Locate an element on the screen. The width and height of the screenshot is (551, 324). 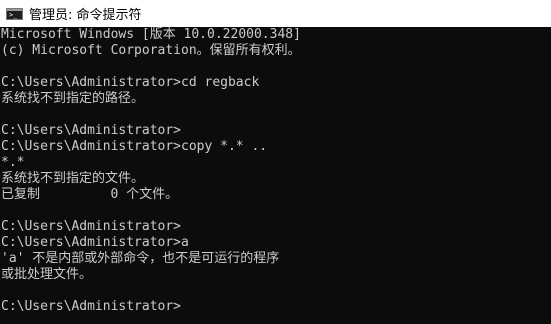
console-line: 系统找不到指定的路径。 is located at coordinates (73, 98).